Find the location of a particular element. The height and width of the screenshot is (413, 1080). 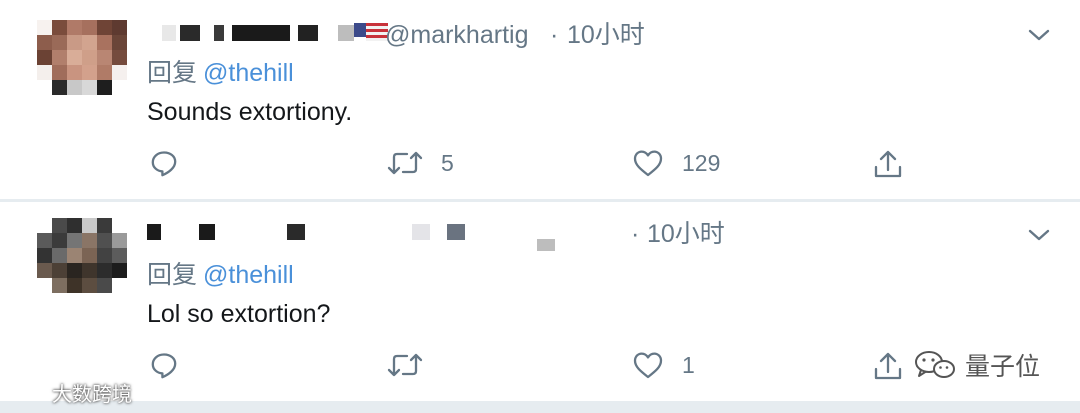

retweet-button is located at coordinates (414, 365).